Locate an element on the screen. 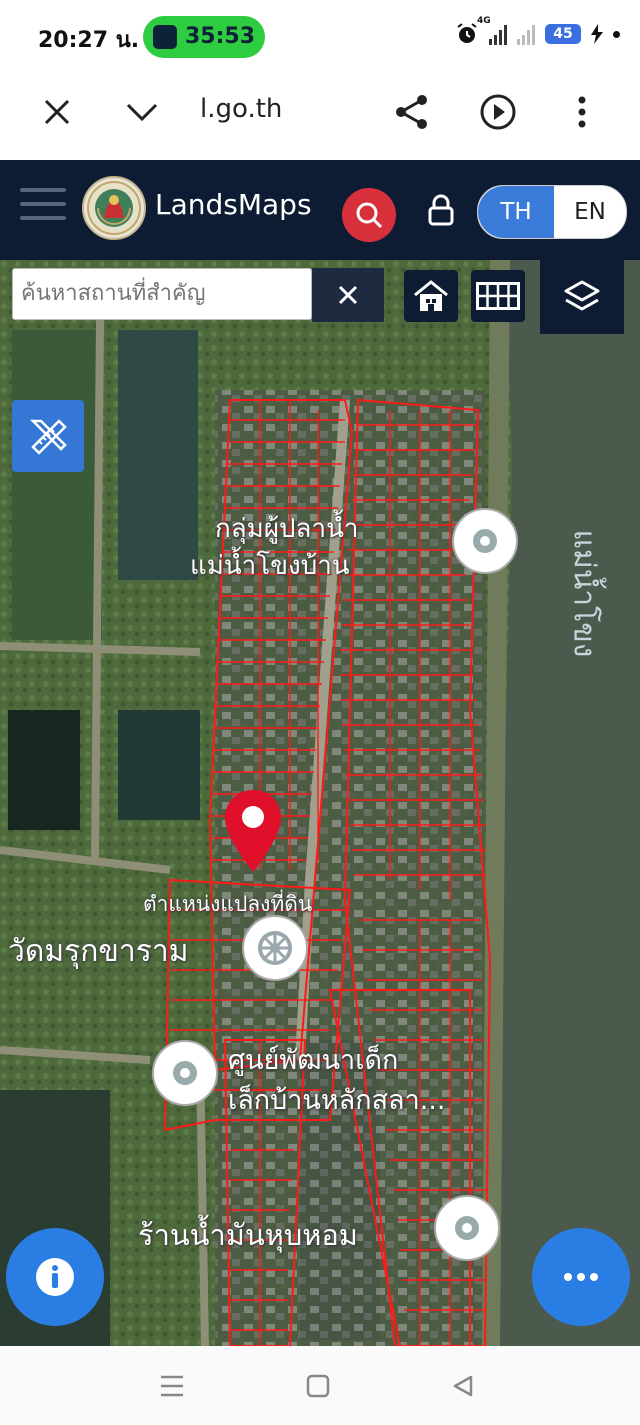 Image resolution: width=640 pixels, height=1425 pixels. close-tab-button is located at coordinates (57, 112).